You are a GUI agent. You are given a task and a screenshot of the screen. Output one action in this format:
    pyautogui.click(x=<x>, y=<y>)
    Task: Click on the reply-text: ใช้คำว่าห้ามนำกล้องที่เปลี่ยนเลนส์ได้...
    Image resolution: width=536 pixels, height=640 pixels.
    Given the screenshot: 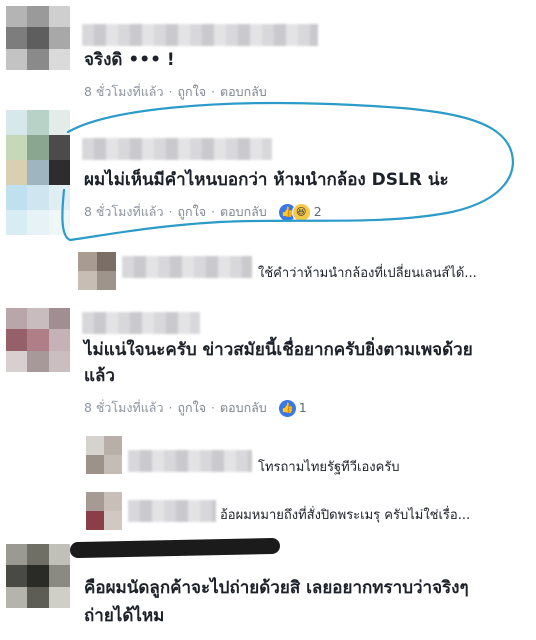 What is the action you would take?
    pyautogui.click(x=367, y=273)
    